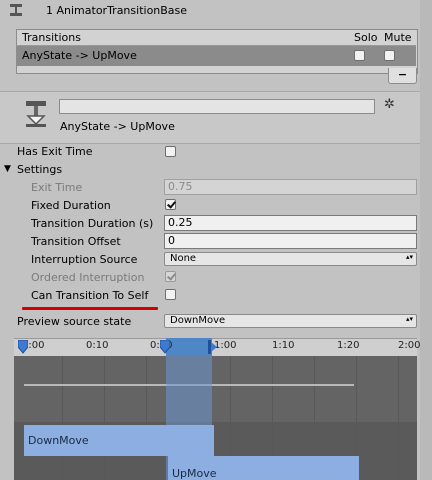 This screenshot has width=432, height=480. What do you see at coordinates (398, 37) in the screenshot?
I see `mute-column-header: Mute` at bounding box center [398, 37].